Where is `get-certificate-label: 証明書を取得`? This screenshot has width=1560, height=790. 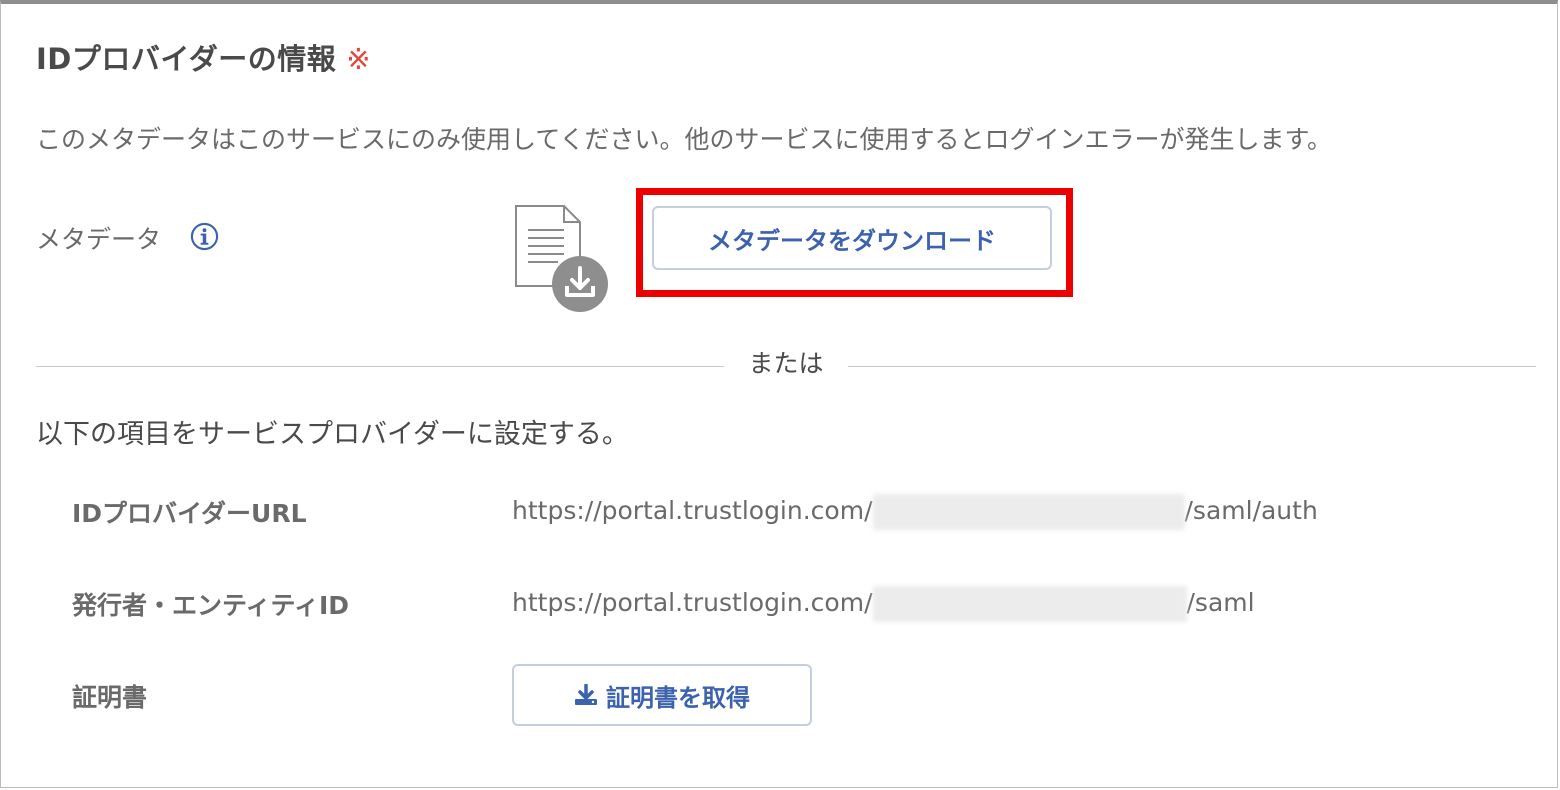 get-certificate-label: 証明書を取得 is located at coordinates (678, 697).